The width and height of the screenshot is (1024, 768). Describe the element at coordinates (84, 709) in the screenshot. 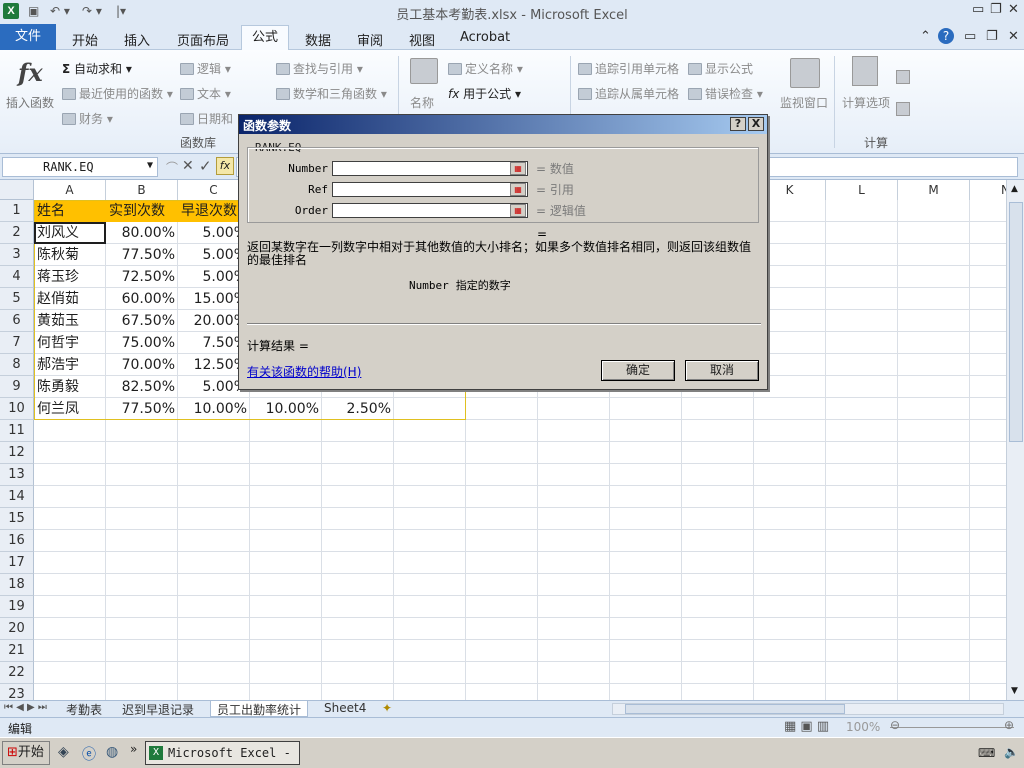

I see `sheet-tab: 考勤表` at that location.